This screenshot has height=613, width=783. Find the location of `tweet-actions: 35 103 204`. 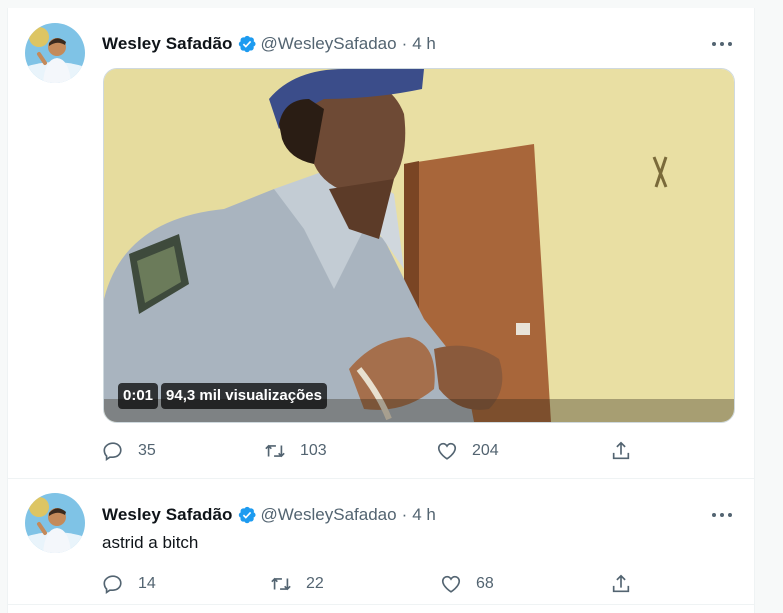

tweet-actions: 35 103 204 is located at coordinates (372, 452).